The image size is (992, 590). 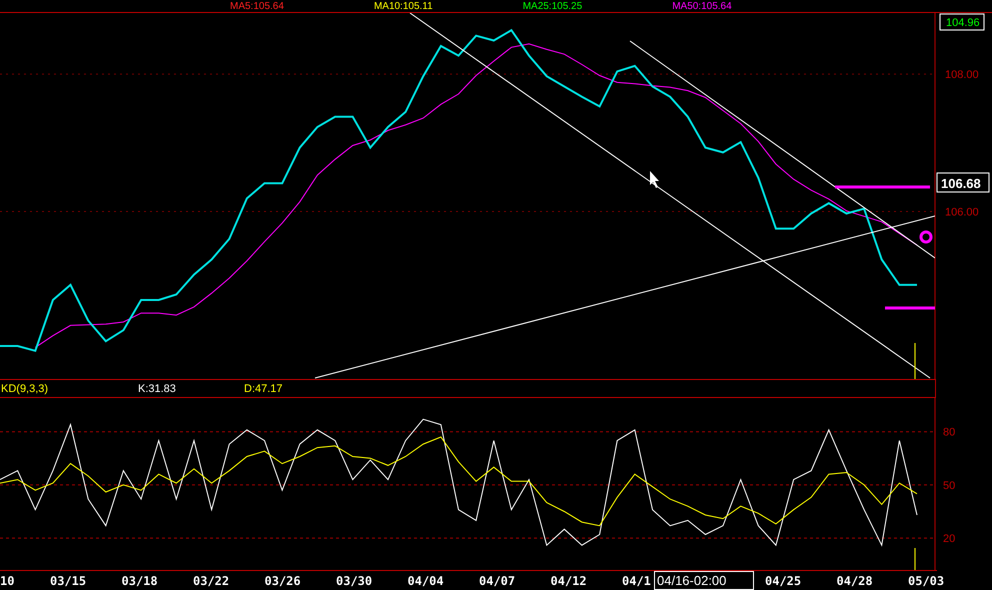 I want to click on last-price-label: 106.68, so click(x=963, y=182).